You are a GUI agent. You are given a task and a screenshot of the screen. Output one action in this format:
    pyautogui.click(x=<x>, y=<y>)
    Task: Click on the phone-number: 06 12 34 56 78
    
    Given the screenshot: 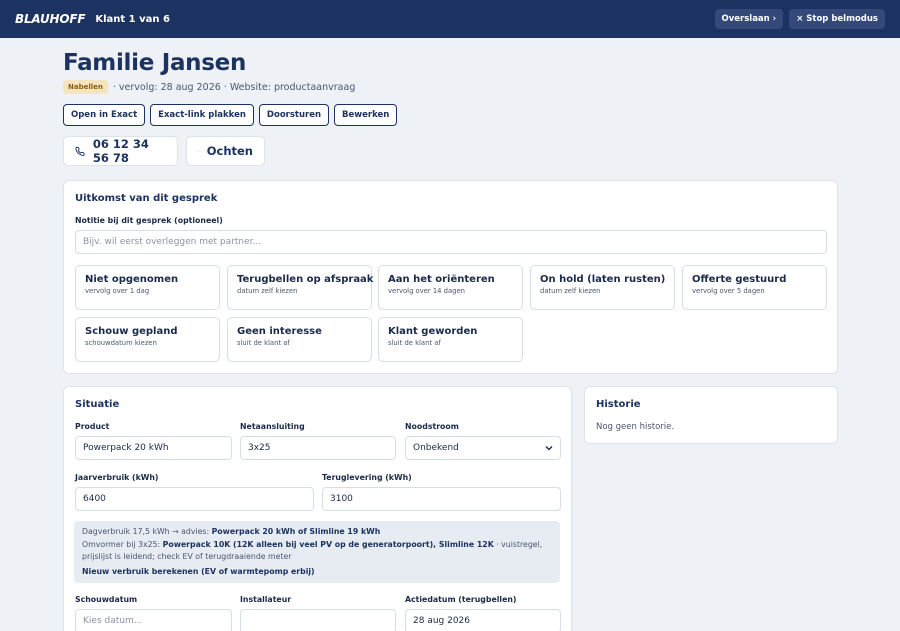 What is the action you would take?
    pyautogui.click(x=120, y=151)
    